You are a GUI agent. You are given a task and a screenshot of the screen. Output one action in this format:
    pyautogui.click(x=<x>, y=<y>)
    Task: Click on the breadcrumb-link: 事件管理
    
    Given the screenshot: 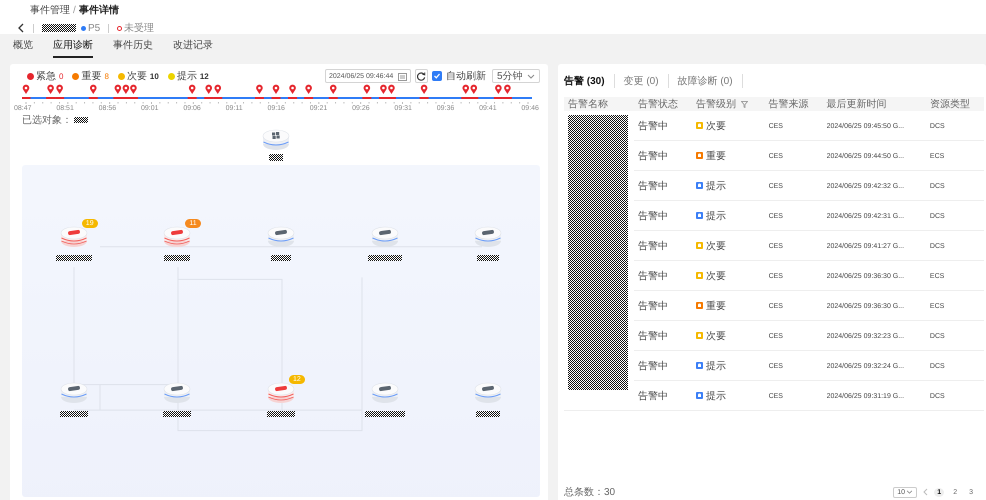 What is the action you would take?
    pyautogui.click(x=50, y=11)
    